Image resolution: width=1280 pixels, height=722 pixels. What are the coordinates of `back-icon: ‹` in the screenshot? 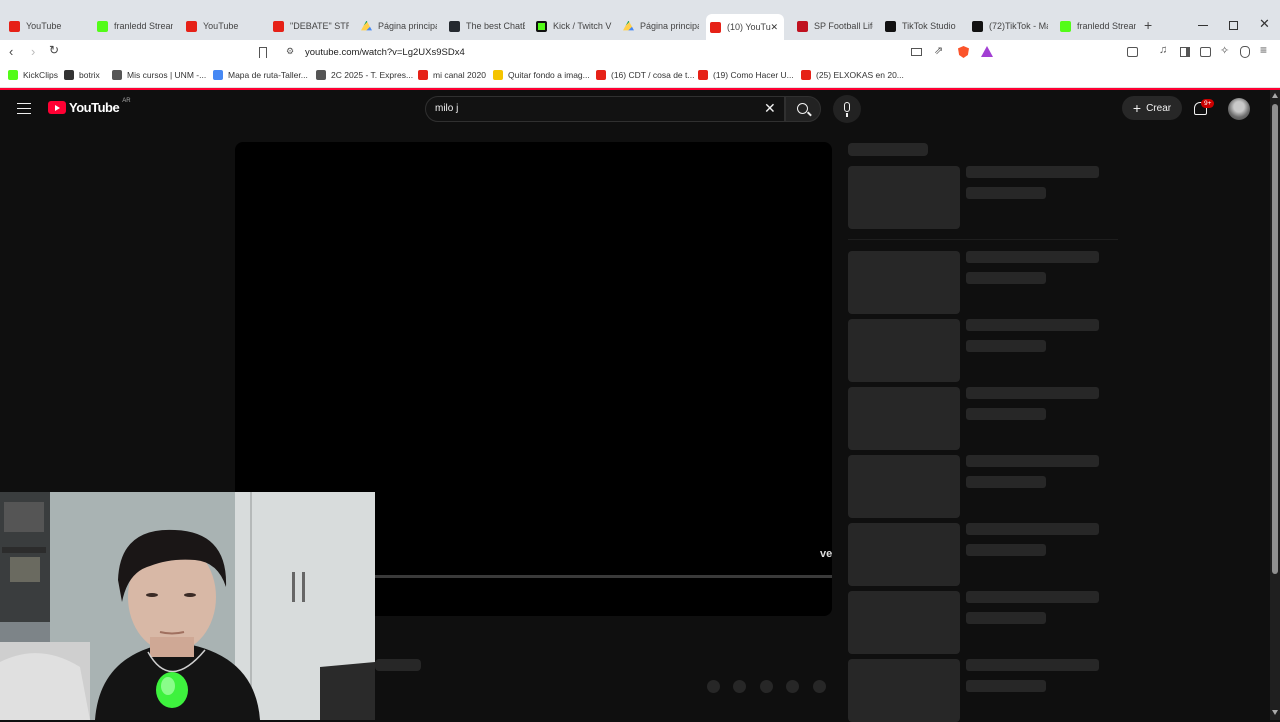 It's located at (11, 51).